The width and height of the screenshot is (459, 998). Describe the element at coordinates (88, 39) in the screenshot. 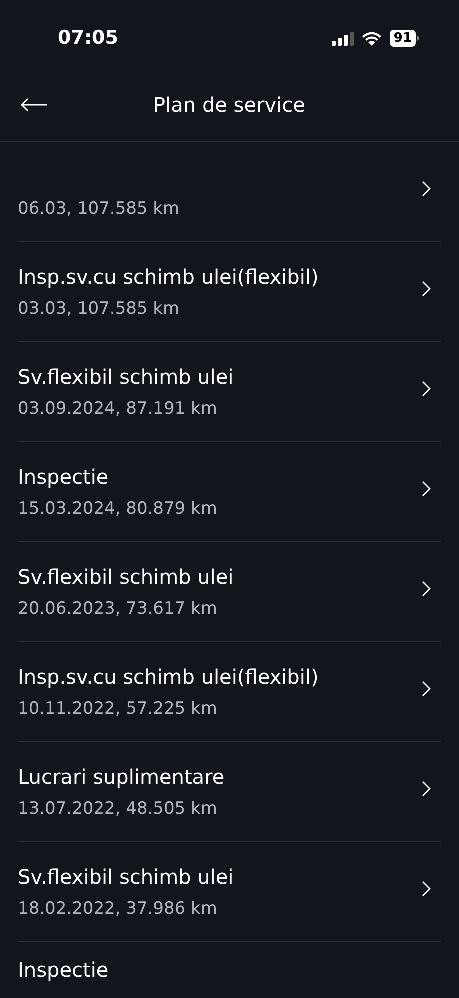

I see `status-time: 07:05` at that location.